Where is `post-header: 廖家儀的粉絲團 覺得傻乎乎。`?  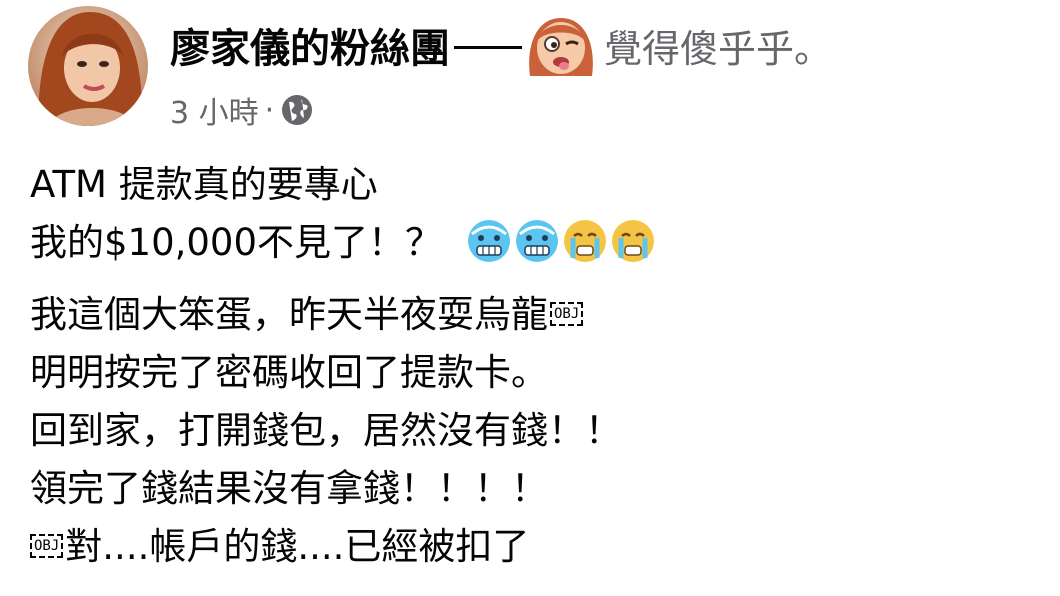 post-header: 廖家儀的粉絲團 覺得傻乎乎。 is located at coordinates (501, 45).